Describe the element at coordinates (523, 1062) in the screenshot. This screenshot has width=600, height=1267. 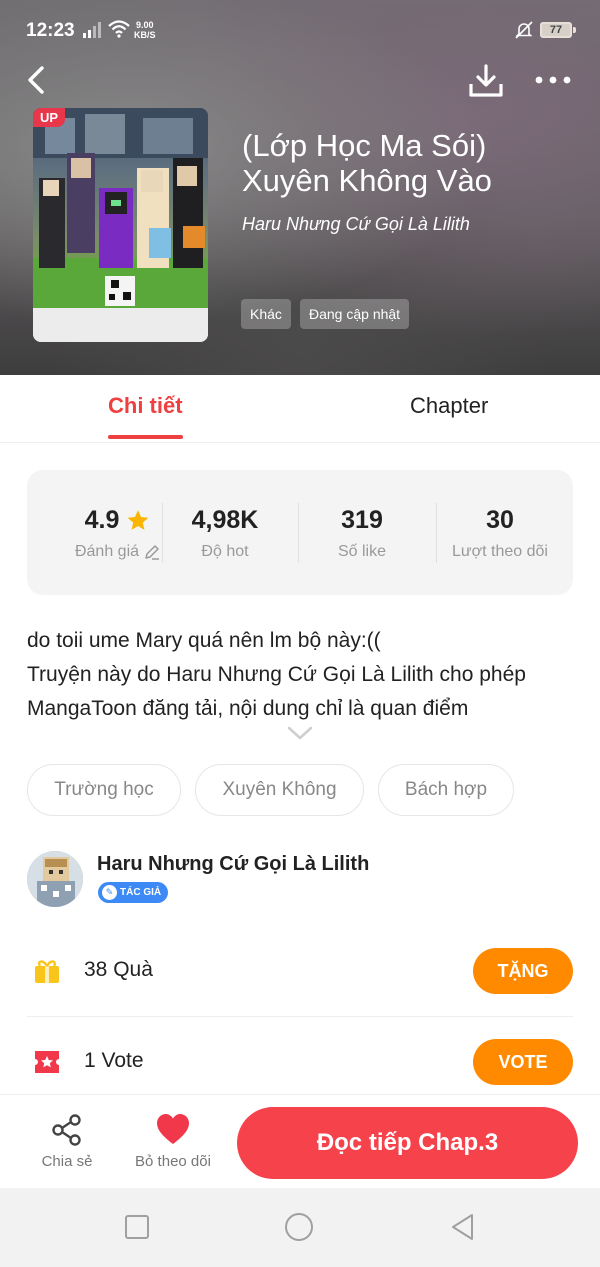
I see `vote-button: VOTE` at that location.